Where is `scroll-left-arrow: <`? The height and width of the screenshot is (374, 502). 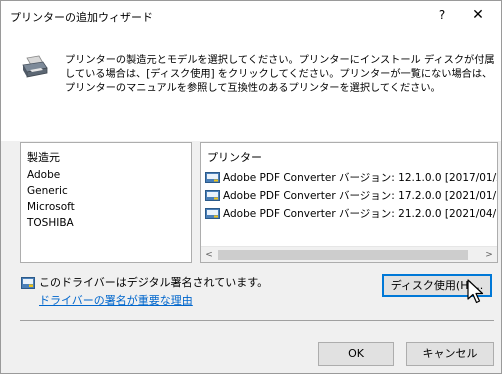
scroll-left-arrow: < is located at coordinates (209, 254).